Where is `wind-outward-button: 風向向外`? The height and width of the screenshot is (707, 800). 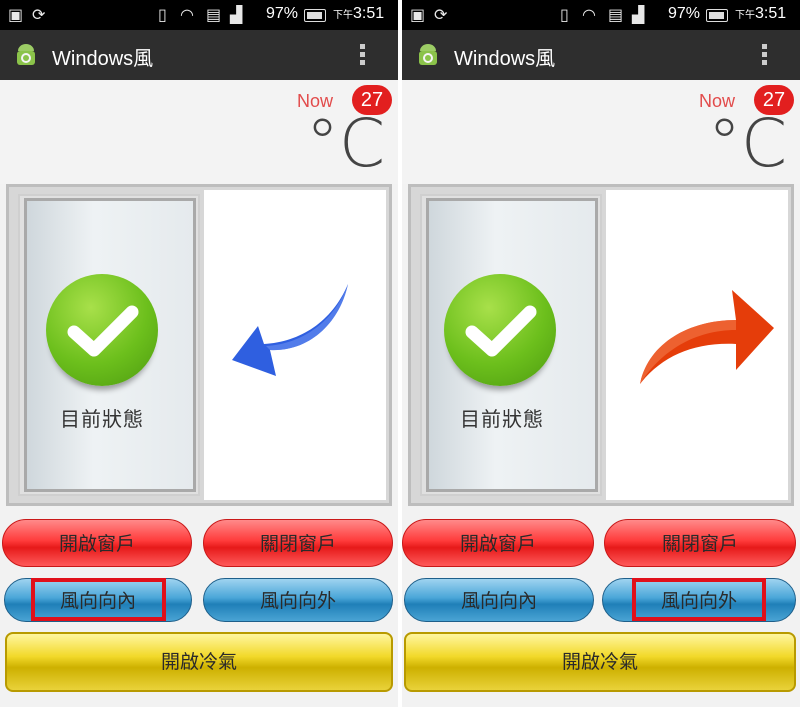
wind-outward-button: 風向向外 is located at coordinates (298, 600).